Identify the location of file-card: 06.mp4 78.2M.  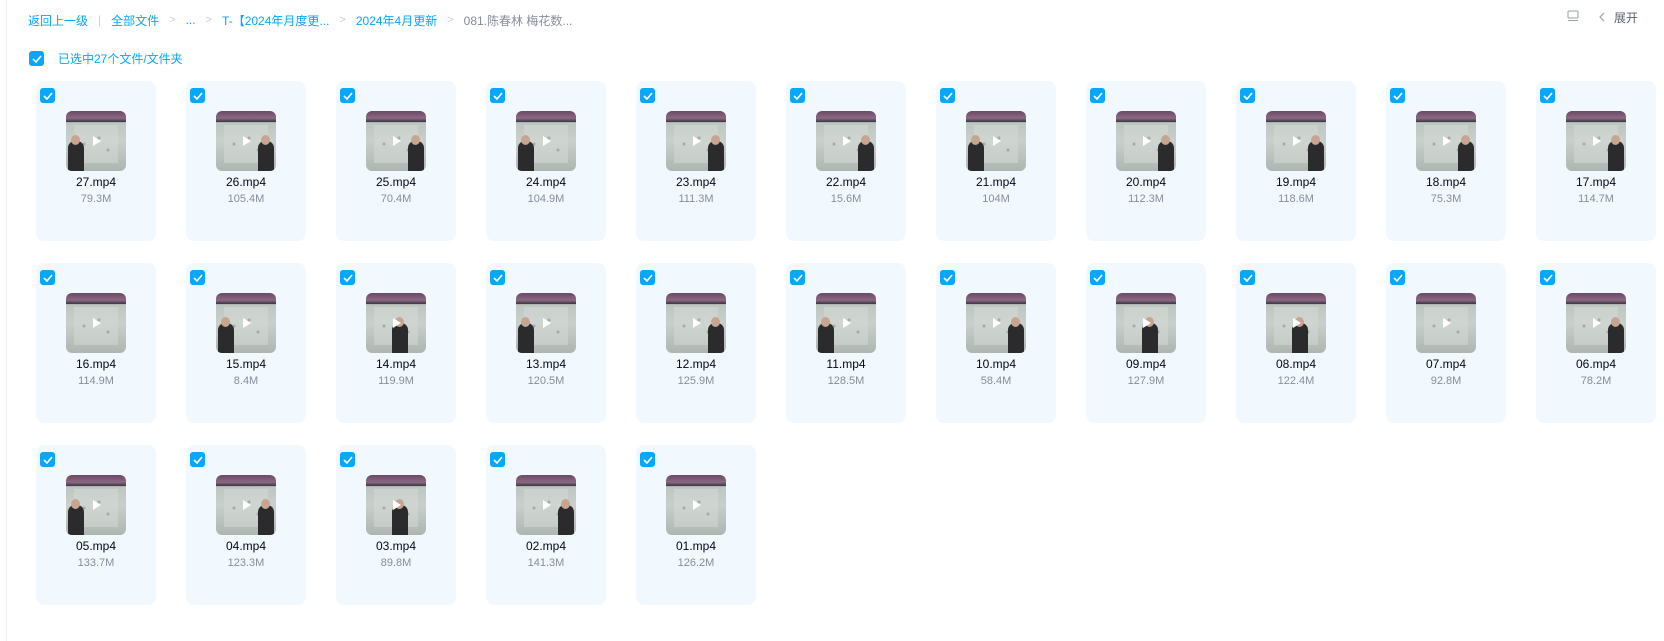
(1596, 343).